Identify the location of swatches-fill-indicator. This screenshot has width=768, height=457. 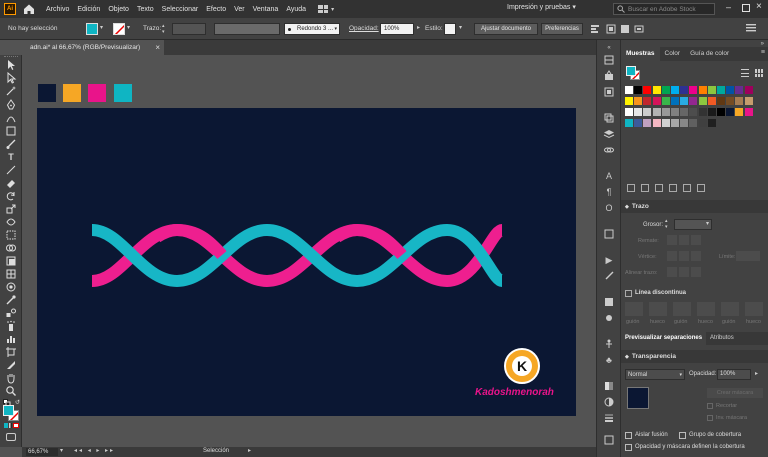
(631, 71).